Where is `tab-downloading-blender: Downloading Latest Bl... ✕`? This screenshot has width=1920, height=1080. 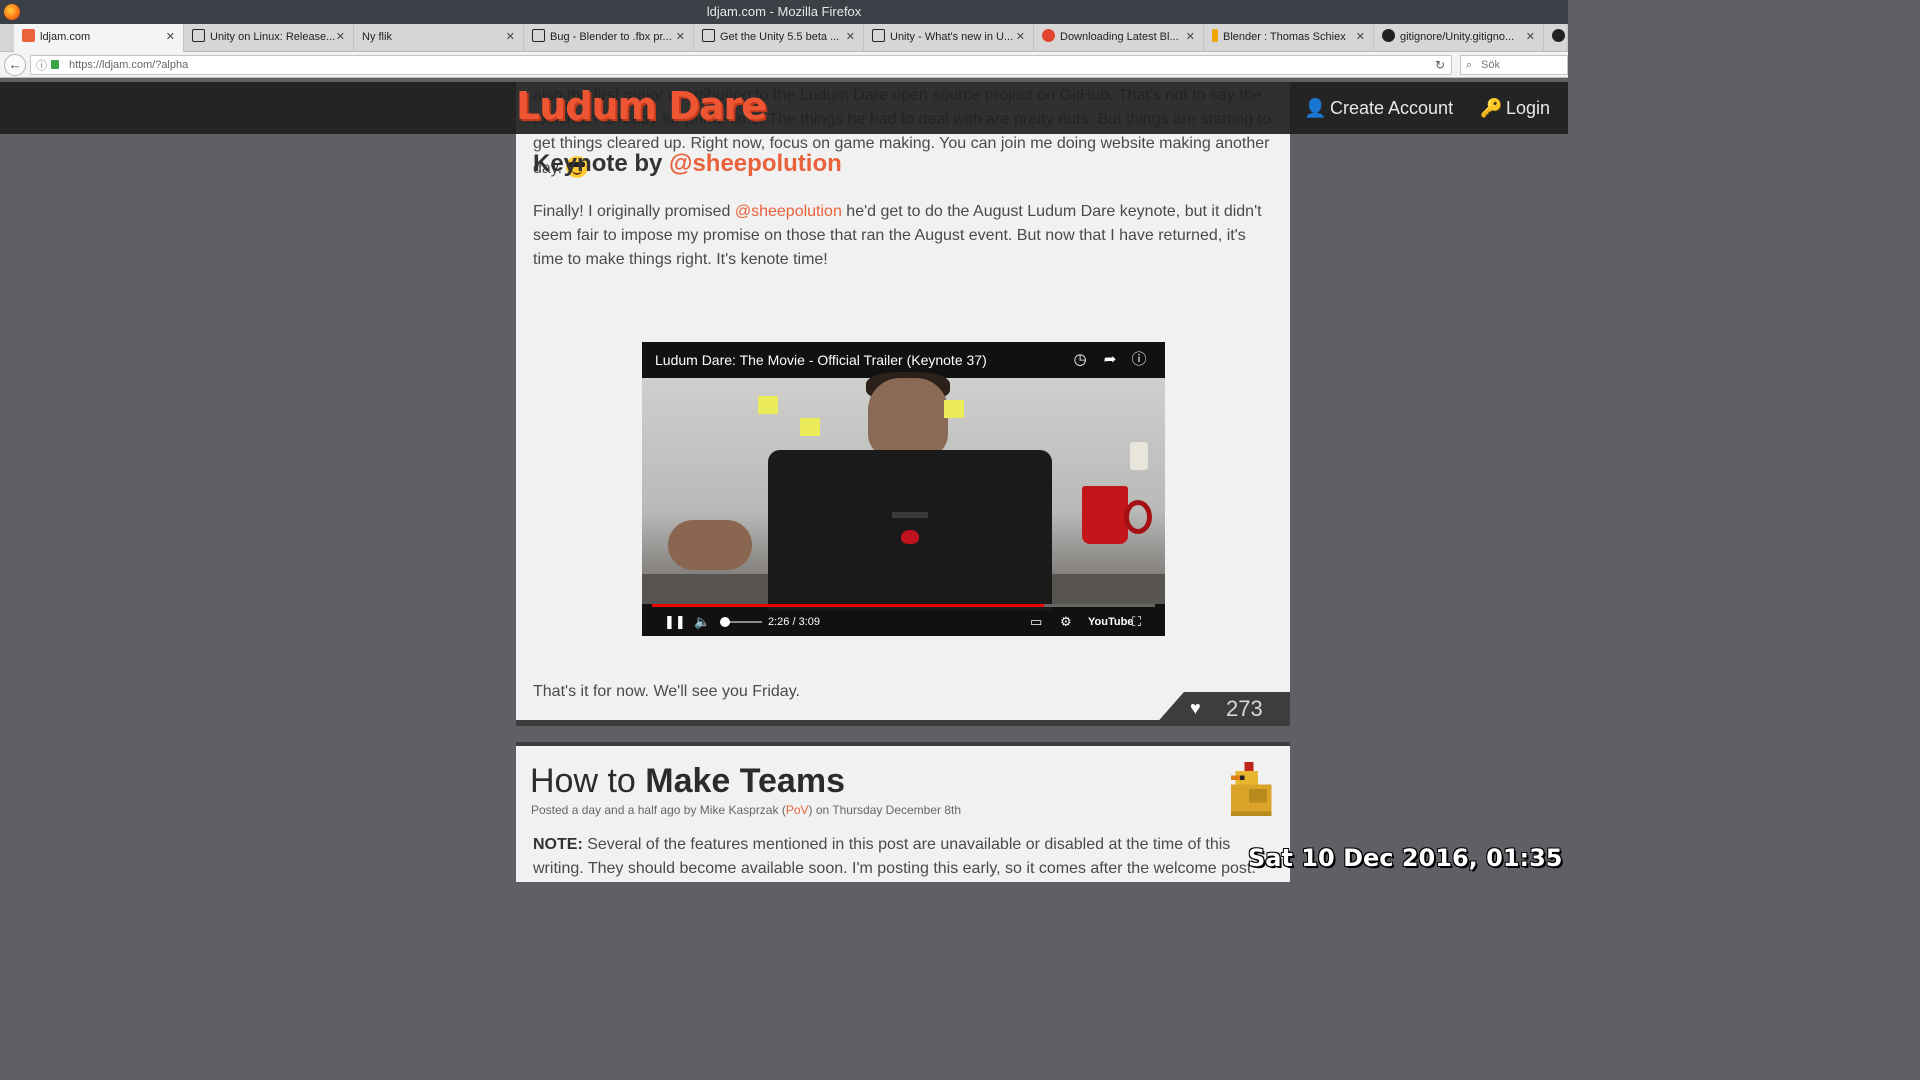
tab-downloading-blender: Downloading Latest Bl... ✕ is located at coordinates (1119, 38).